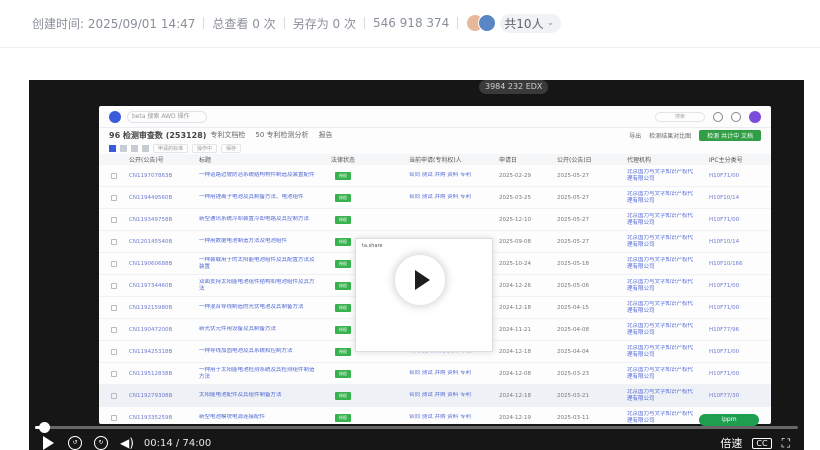  Describe the element at coordinates (257, 175) in the screenshot. I see `row-title: 一种道路边坡防治系统结构构件制造及装置配件` at that location.